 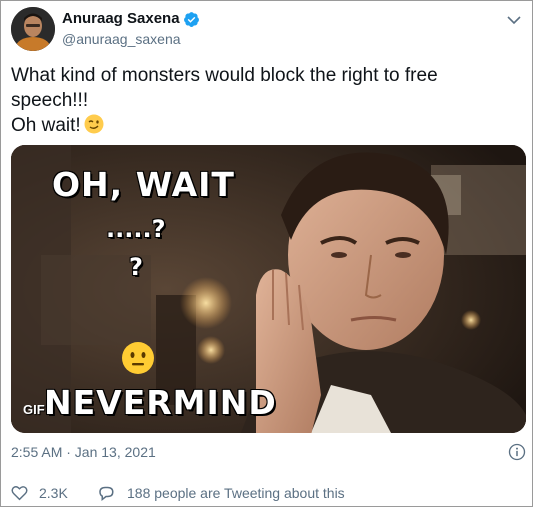 I want to click on tweet-text-line-with-emoji: Oh wait!, so click(x=266, y=125).